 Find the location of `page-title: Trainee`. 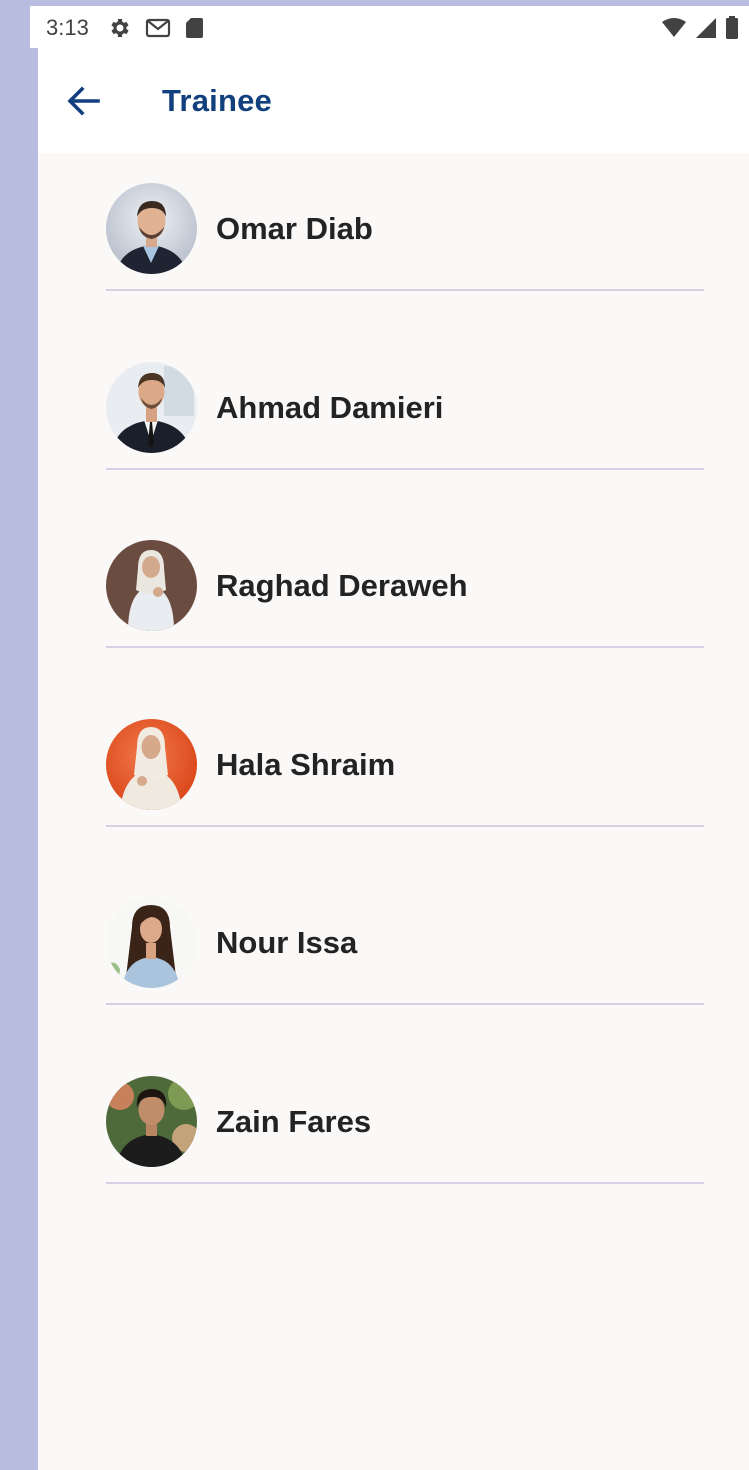

page-title: Trainee is located at coordinates (217, 100).